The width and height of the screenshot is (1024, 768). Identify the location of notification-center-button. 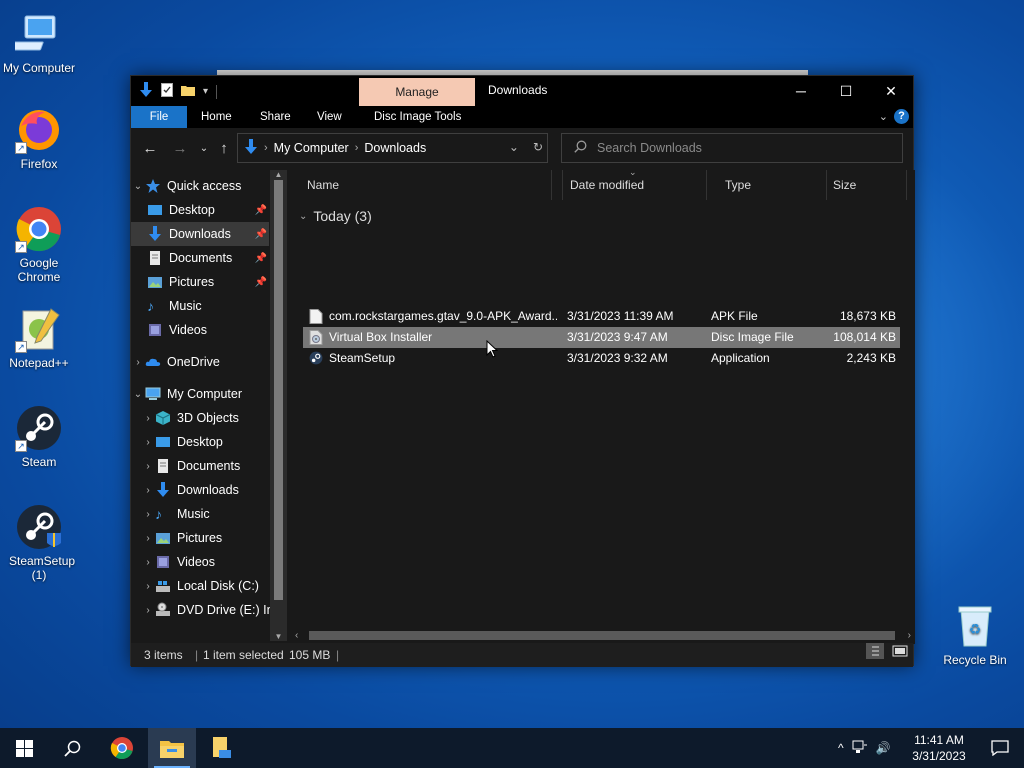
(1000, 748).